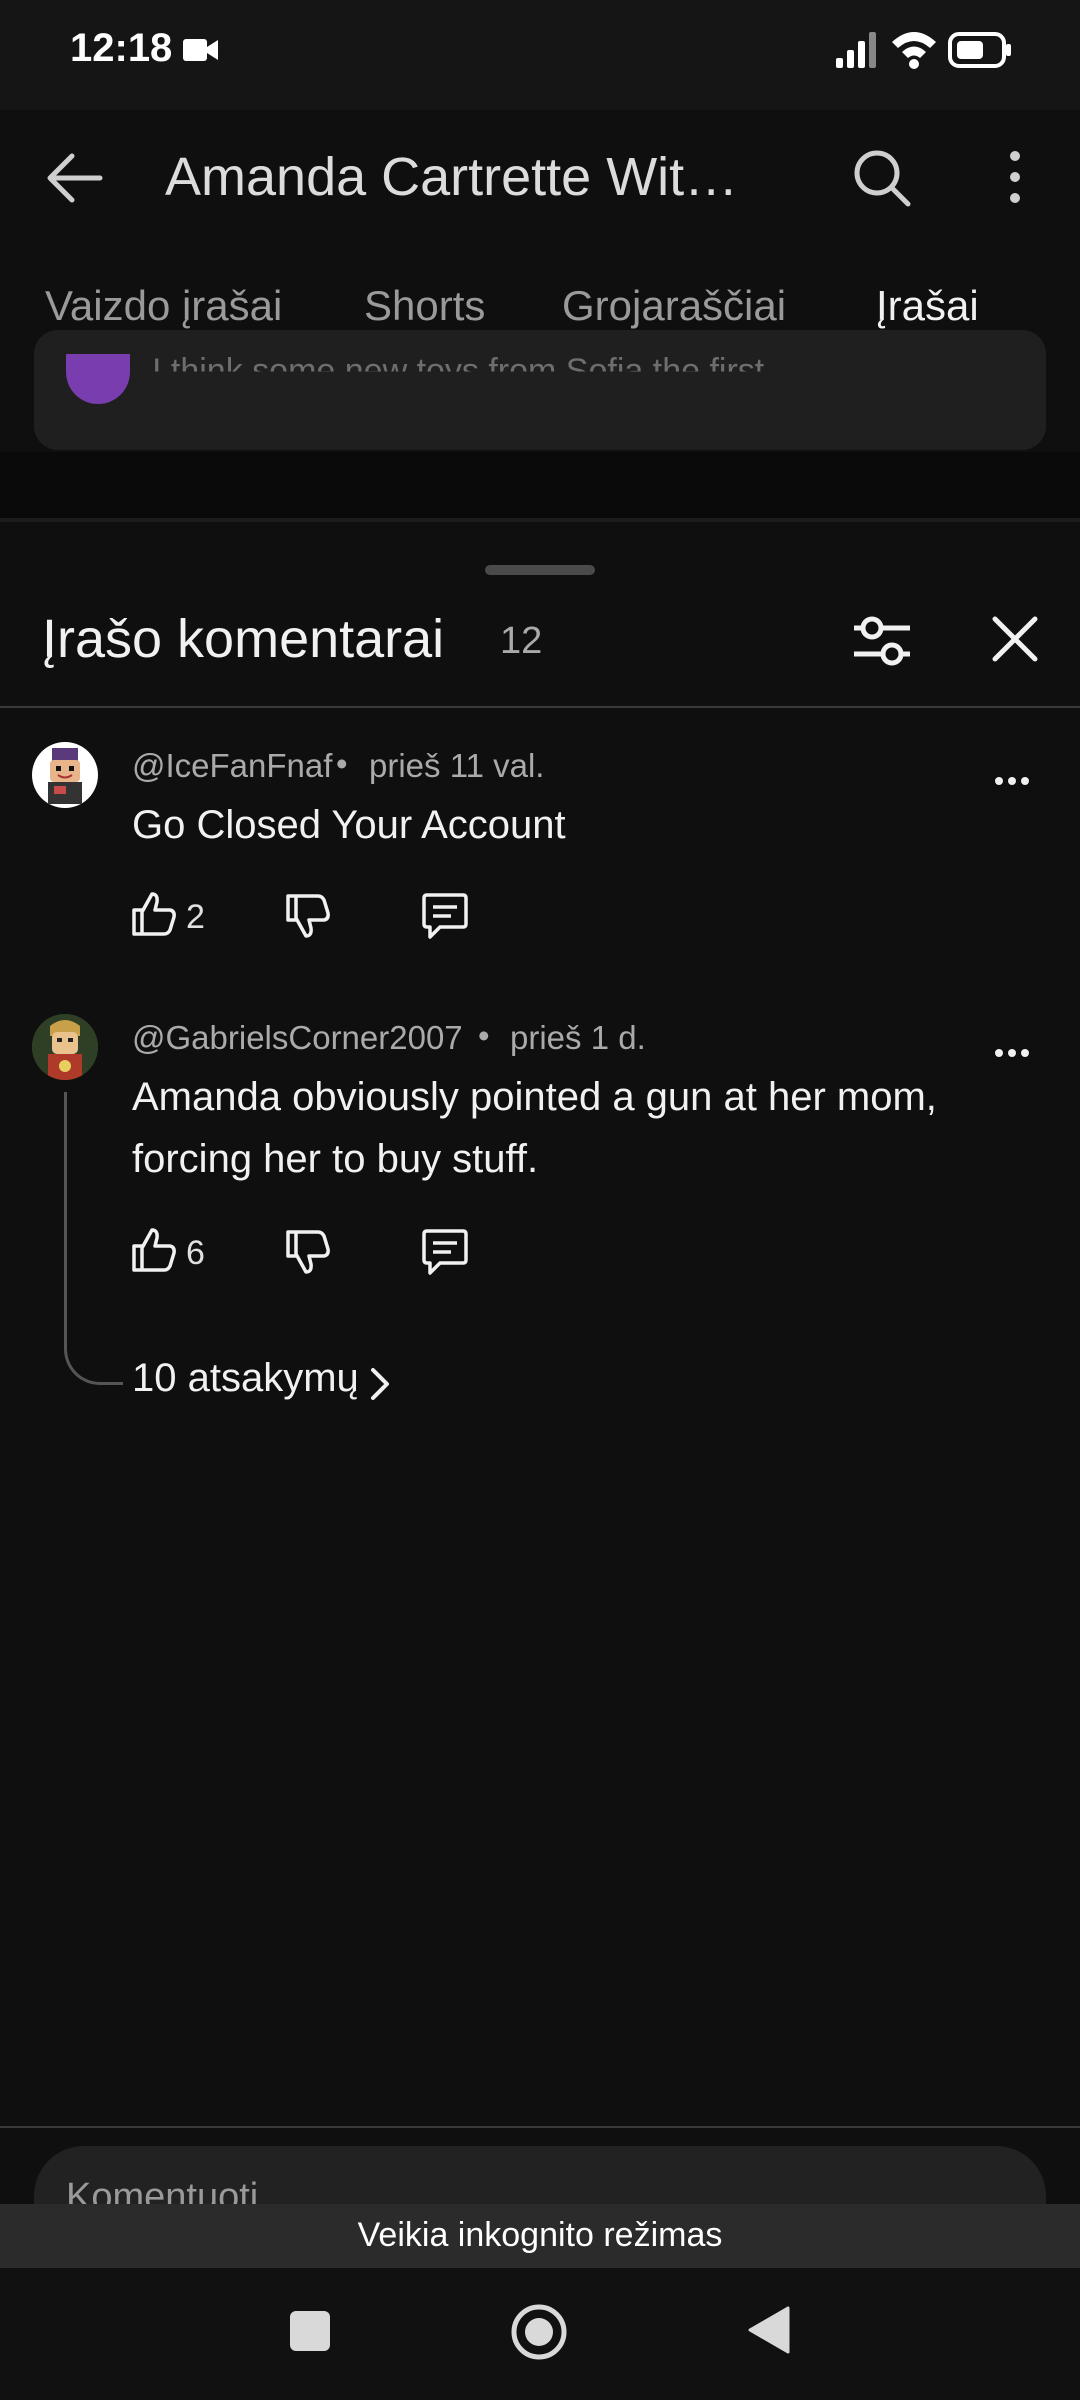  I want to click on comment-text-line: forcing her to buy stuff., so click(335, 1159).